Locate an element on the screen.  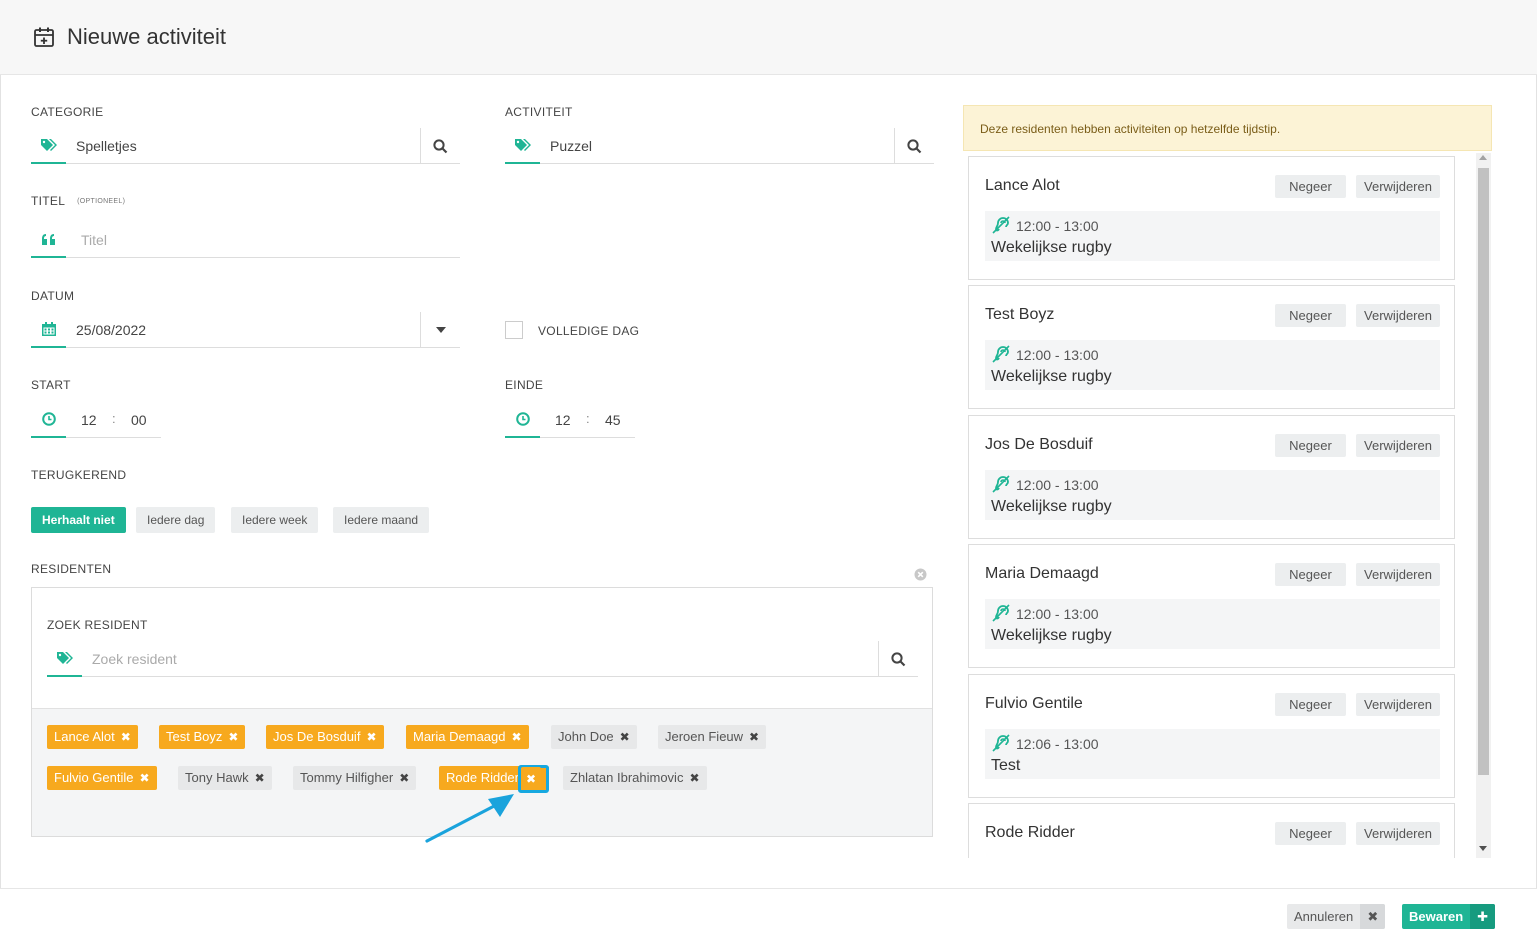
resident-search-button is located at coordinates (898, 659).